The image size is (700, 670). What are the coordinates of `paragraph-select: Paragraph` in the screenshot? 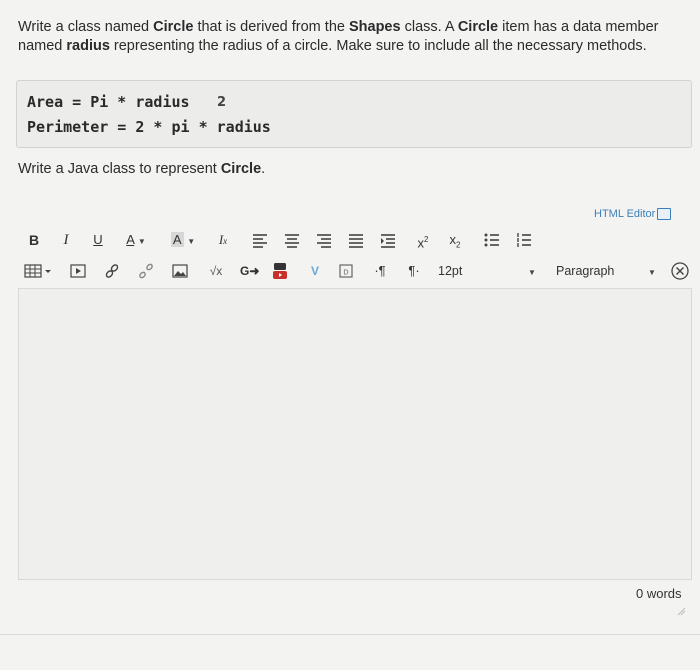 It's located at (591, 271).